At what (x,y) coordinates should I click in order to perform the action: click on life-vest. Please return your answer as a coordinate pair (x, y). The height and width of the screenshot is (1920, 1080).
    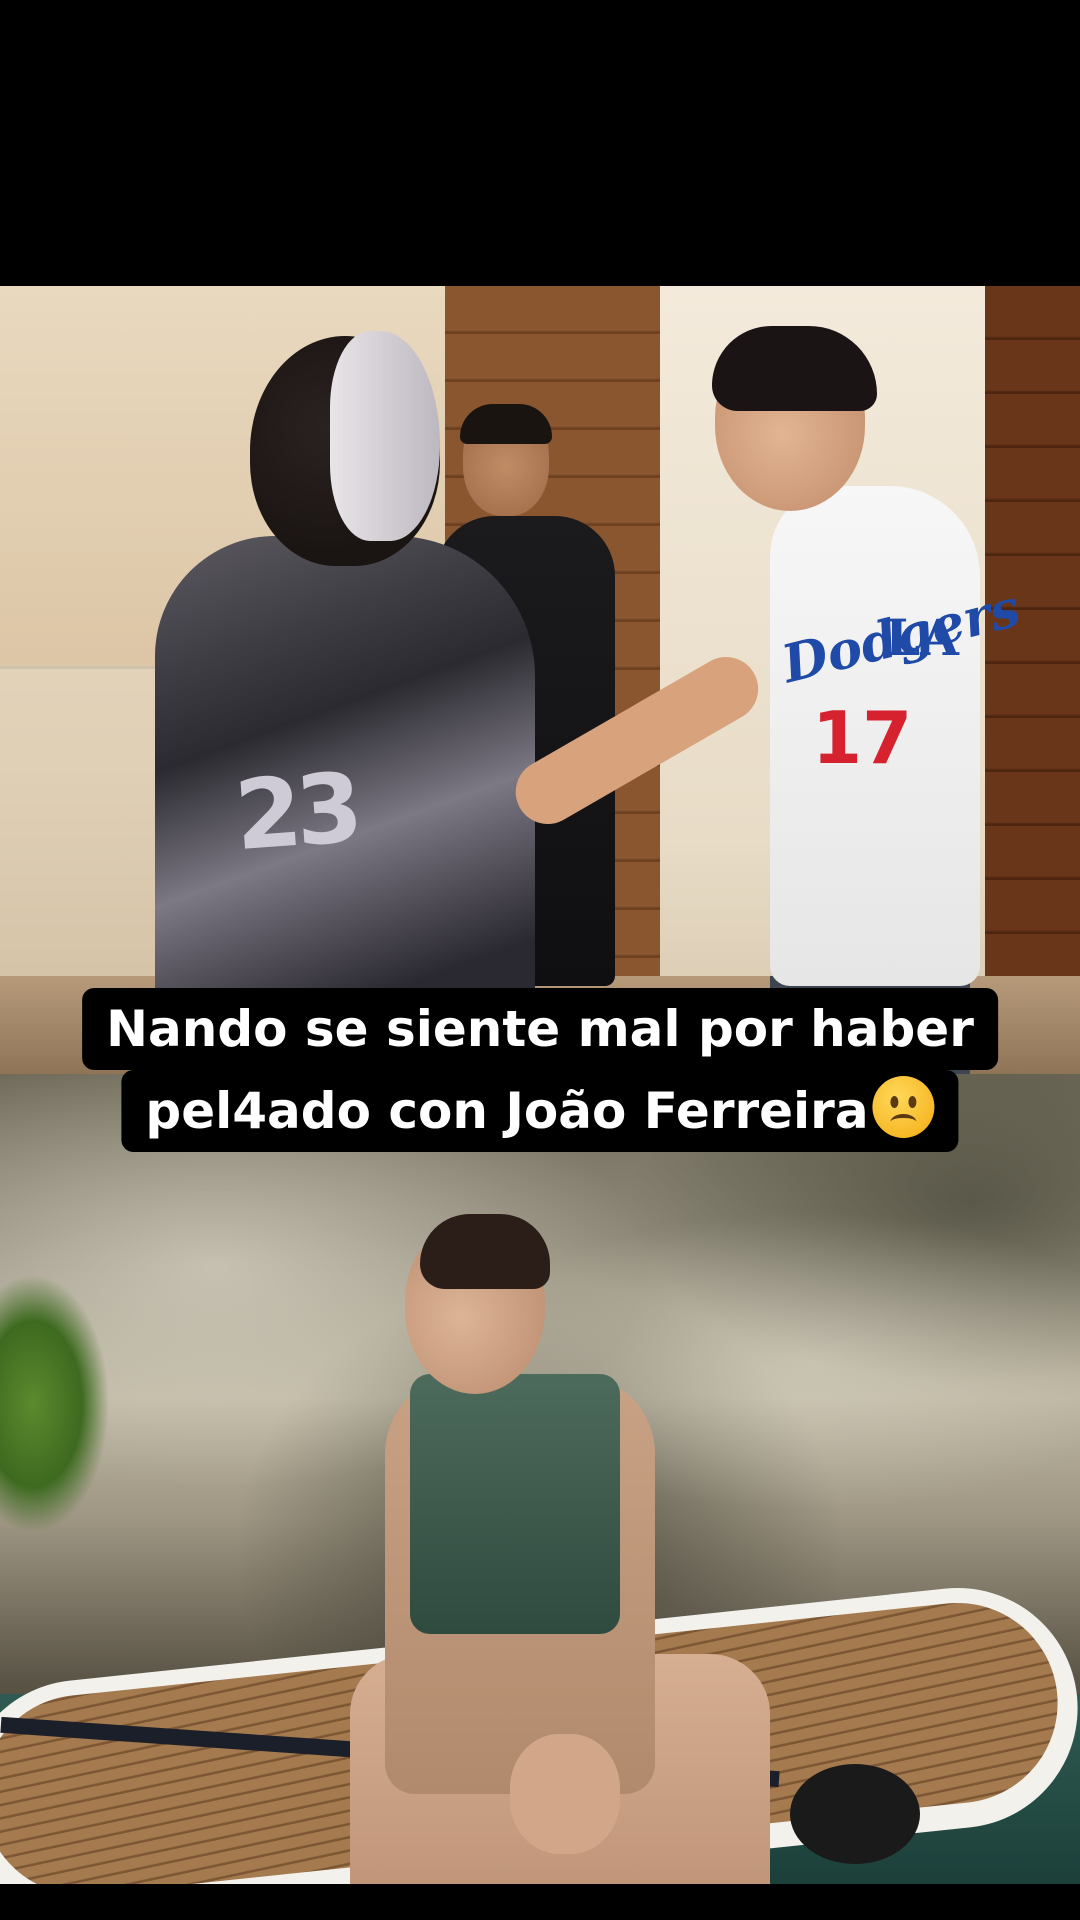
    Looking at the image, I should click on (515, 1504).